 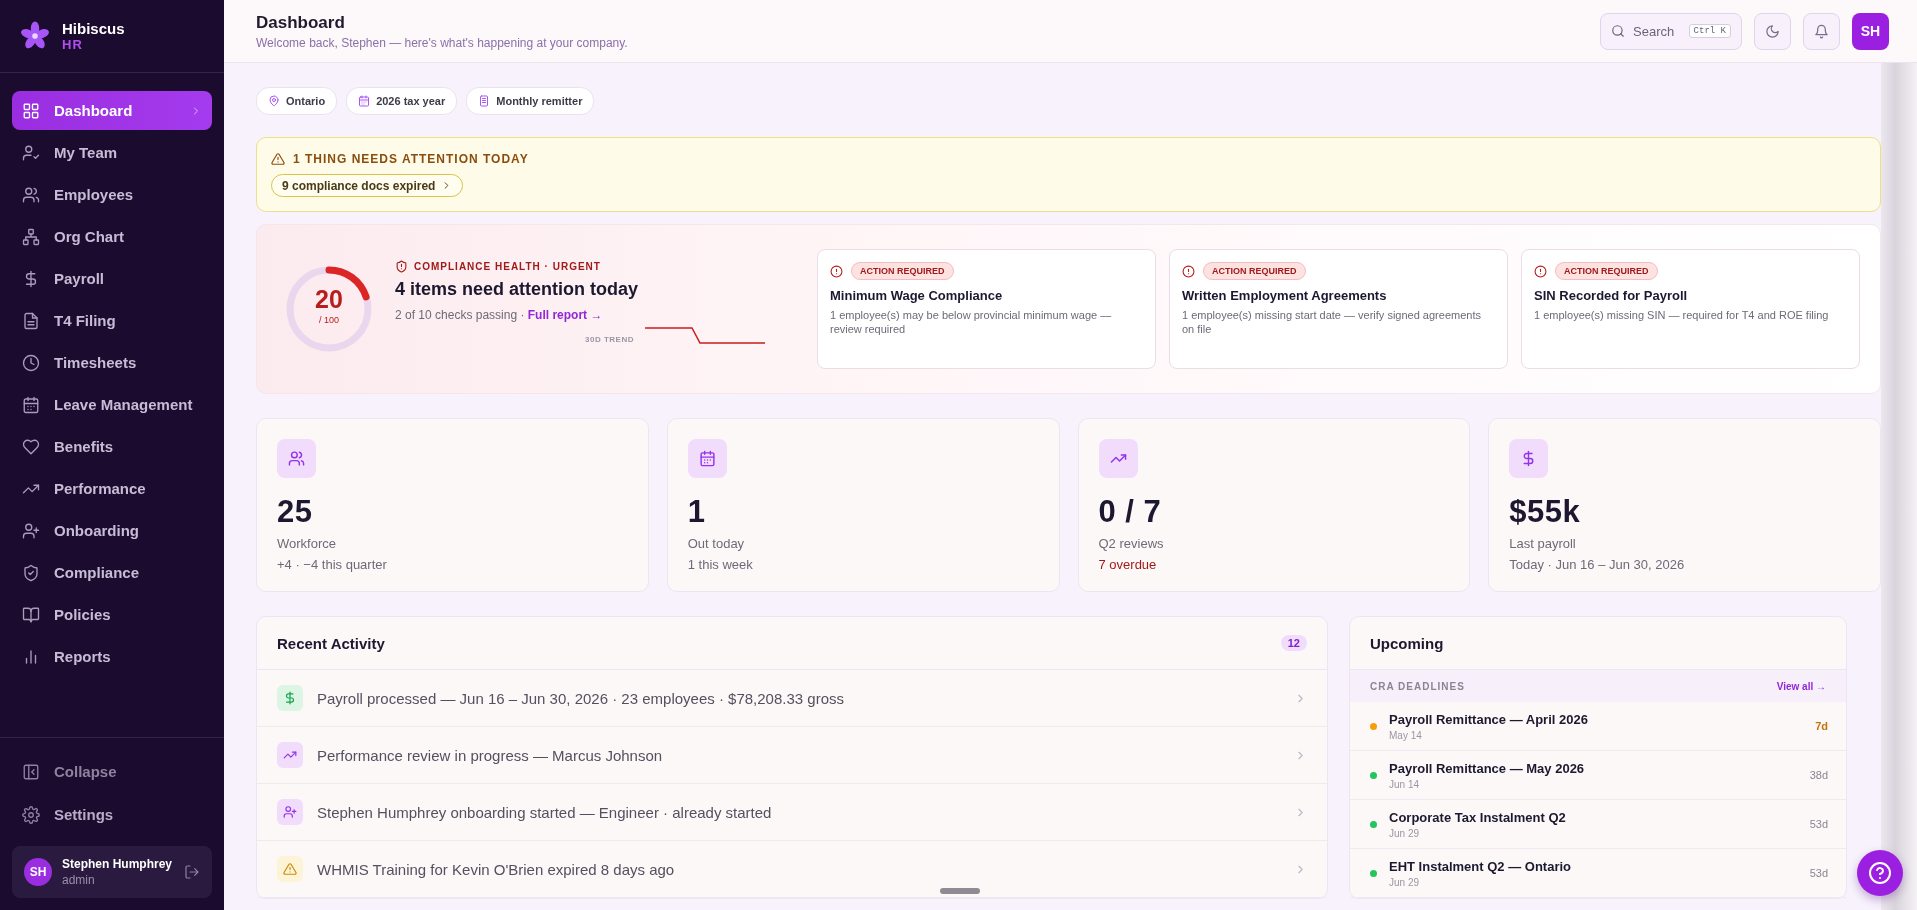 What do you see at coordinates (112, 446) in the screenshot?
I see `nav-item: Benefits` at bounding box center [112, 446].